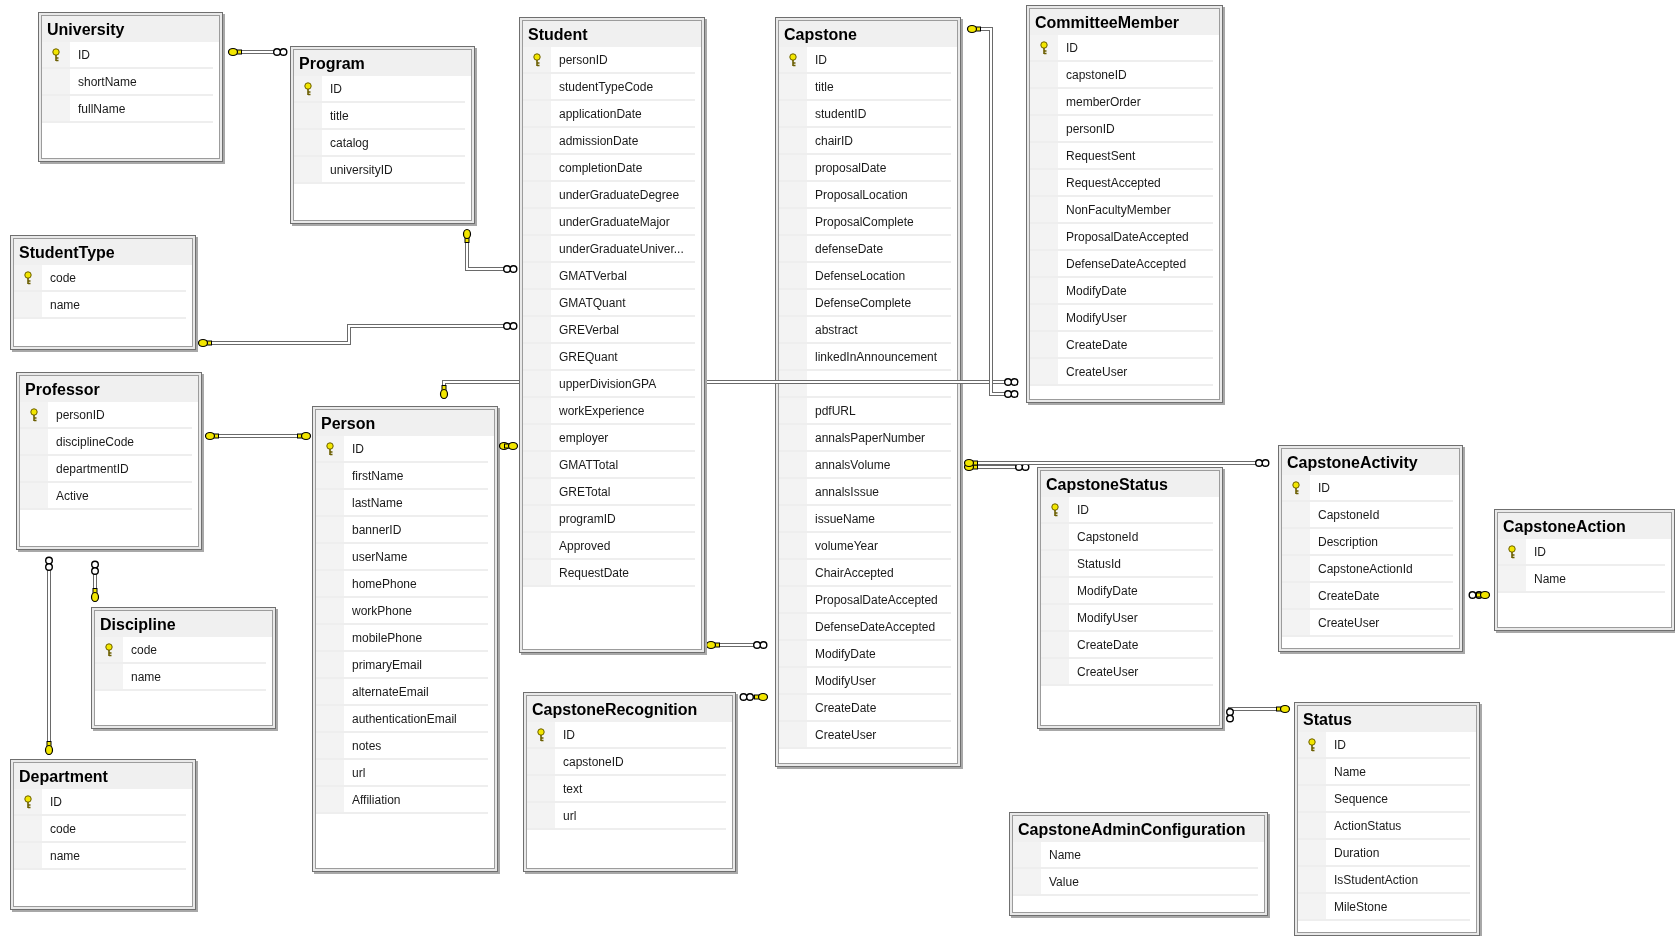 The image size is (1675, 936). Describe the element at coordinates (345, 142) in the screenshot. I see `column-name: catalog` at that location.